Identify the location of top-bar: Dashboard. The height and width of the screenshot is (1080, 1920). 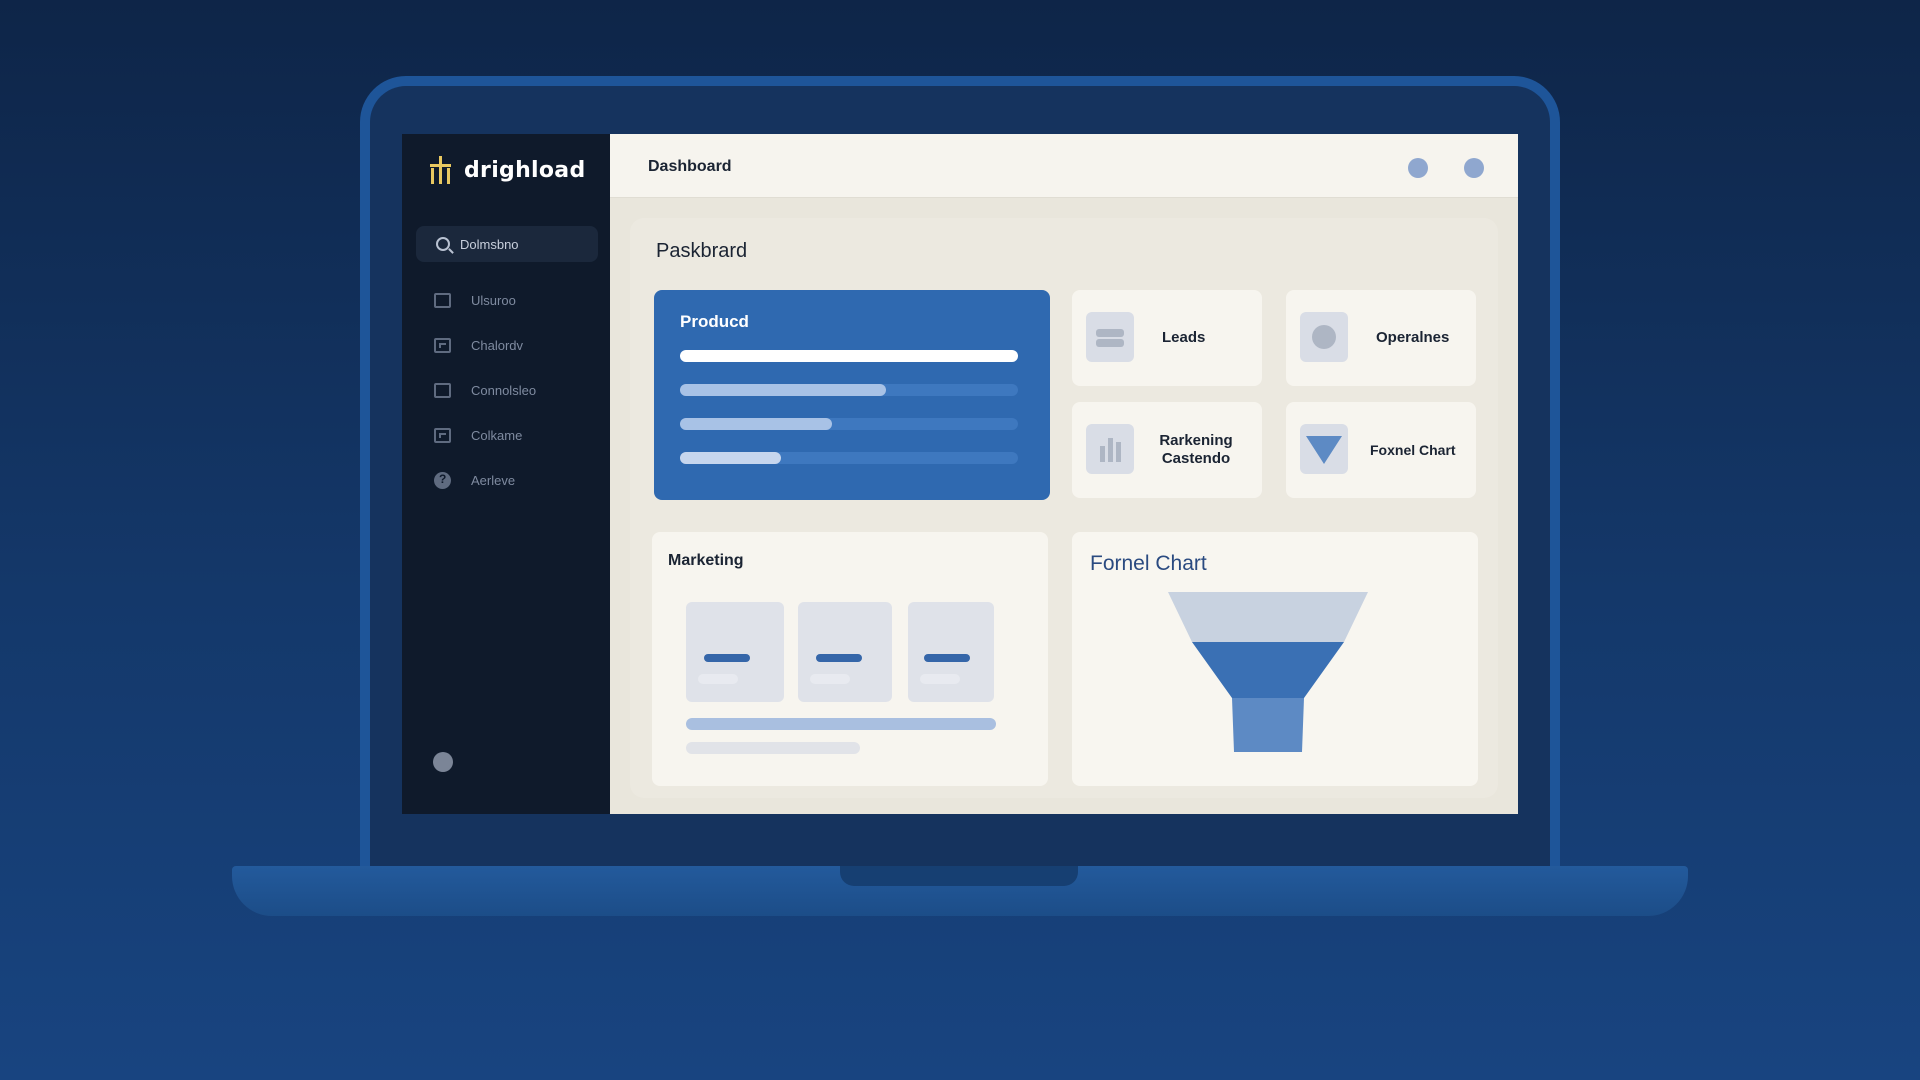
(1064, 166).